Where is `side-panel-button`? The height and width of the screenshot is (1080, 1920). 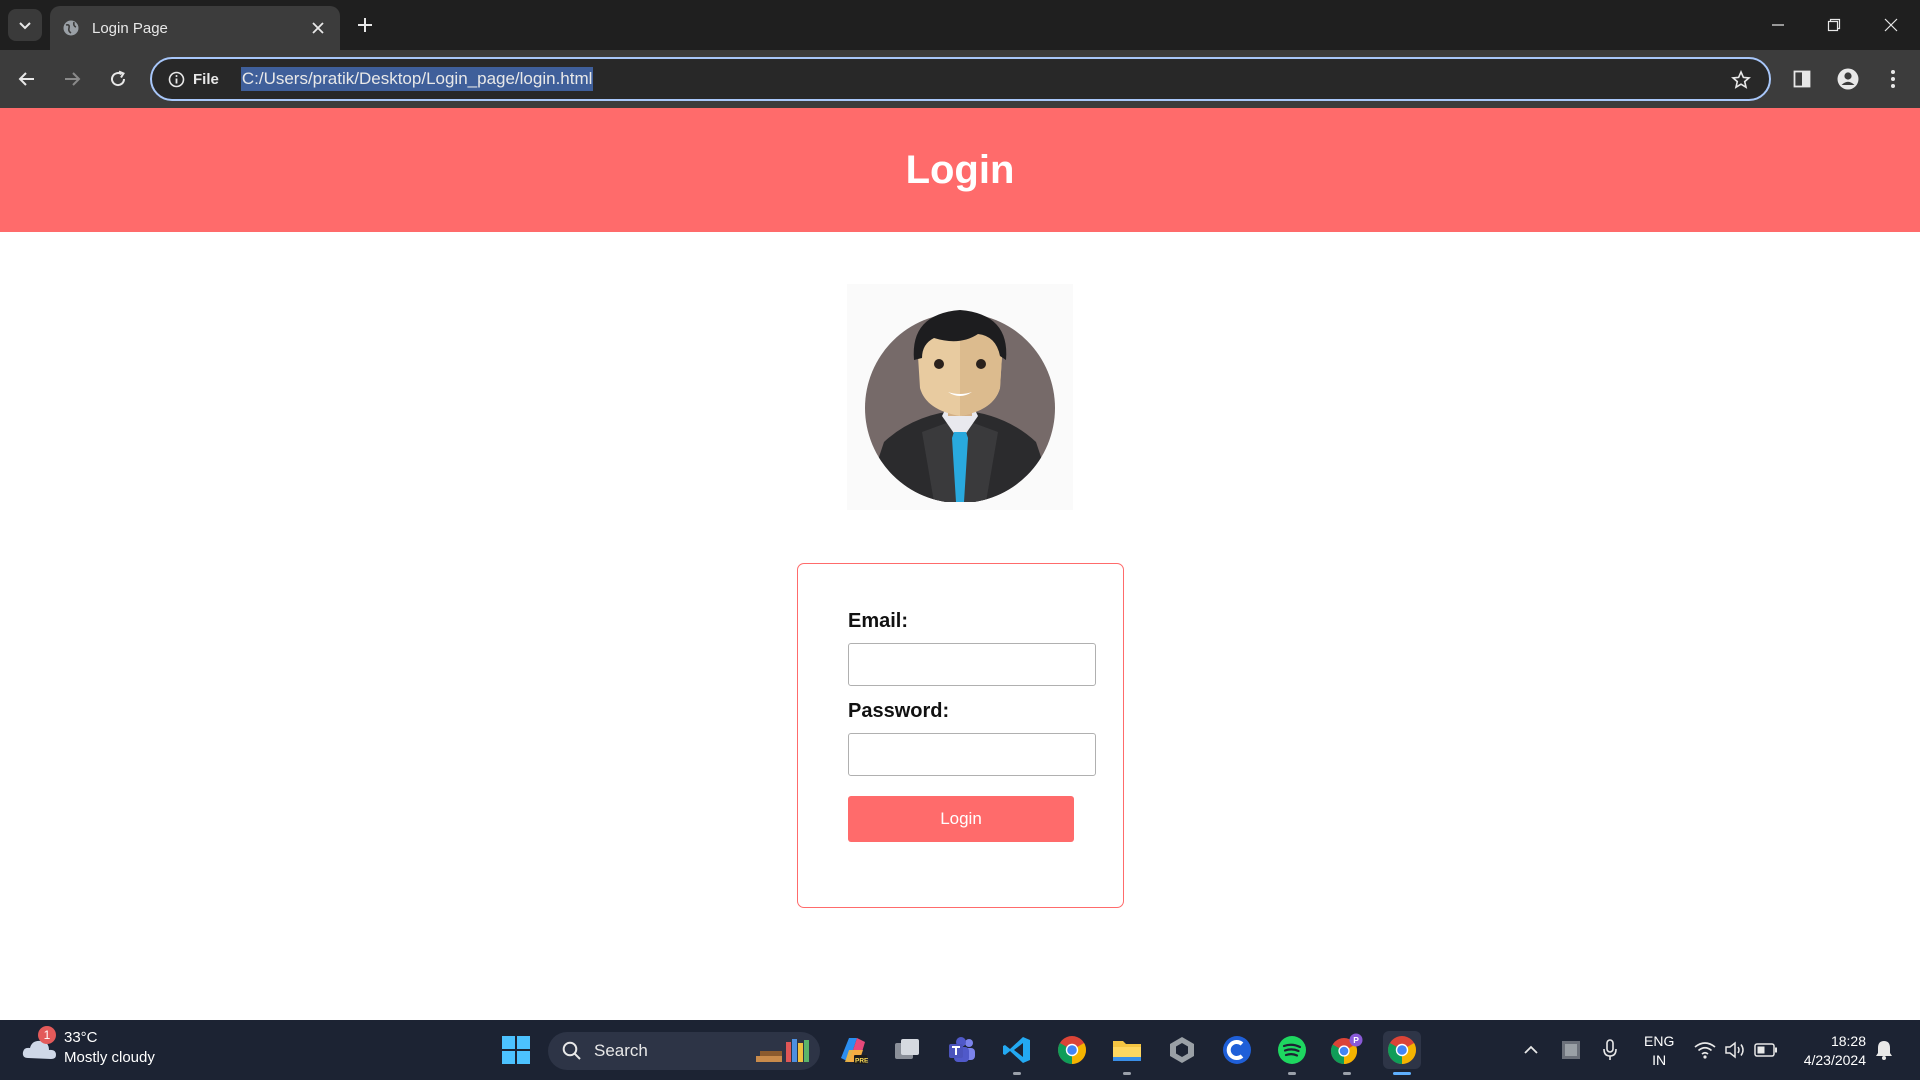 side-panel-button is located at coordinates (1802, 79).